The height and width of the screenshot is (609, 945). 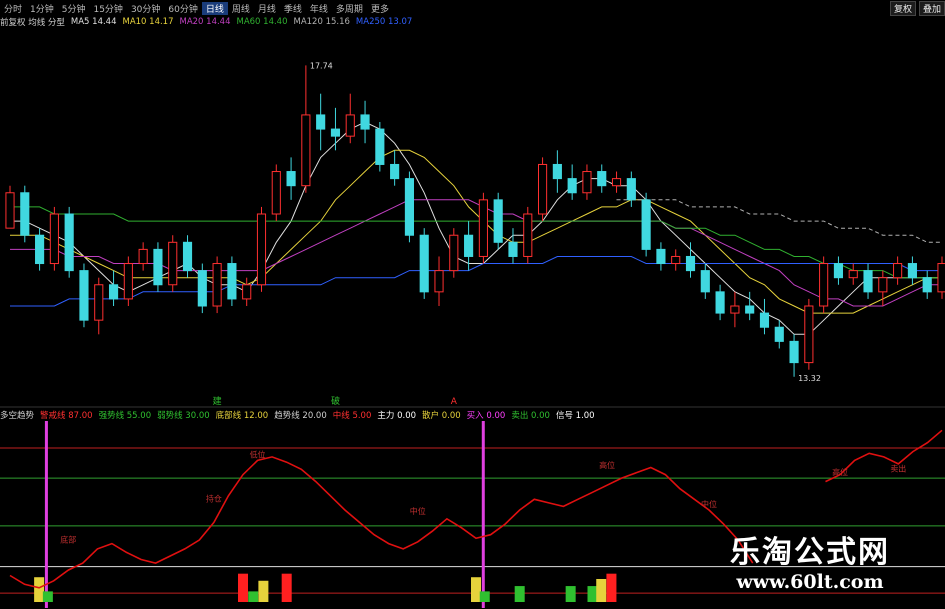 What do you see at coordinates (454, 402) in the screenshot?
I see `signal-marker: A` at bounding box center [454, 402].